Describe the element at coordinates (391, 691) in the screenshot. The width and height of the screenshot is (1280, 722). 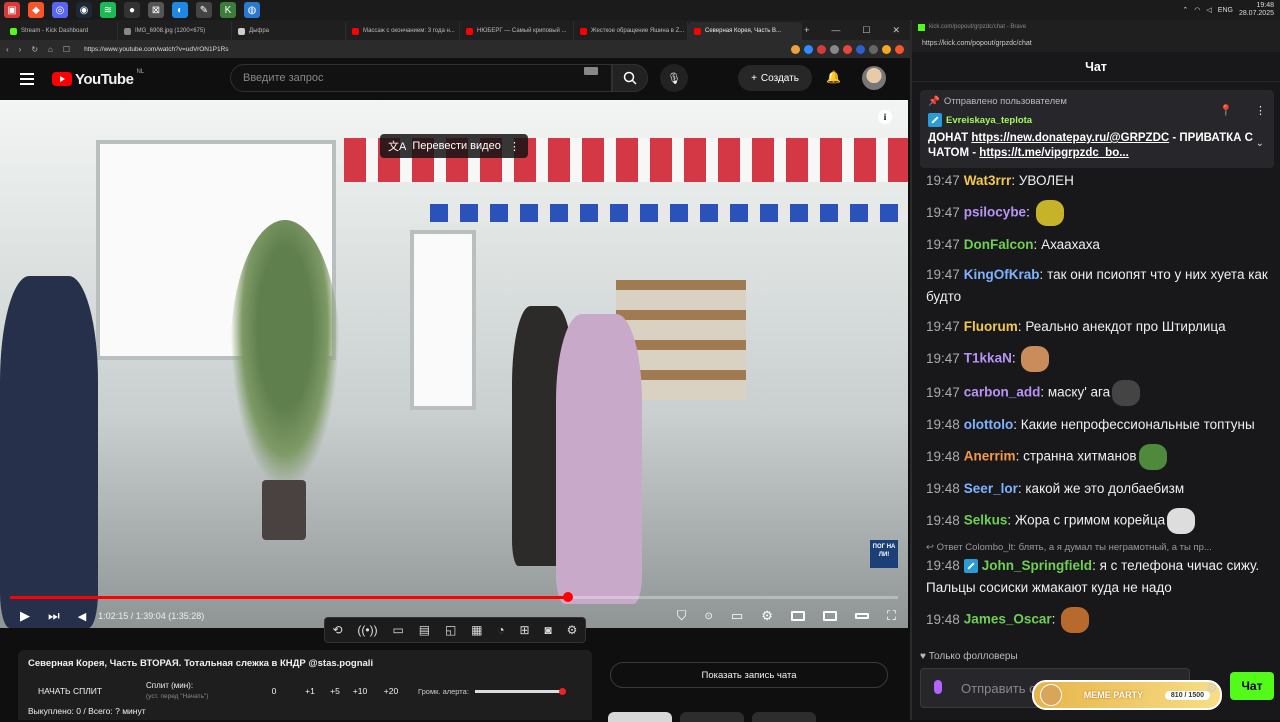
I see `split-add-20: +20` at that location.